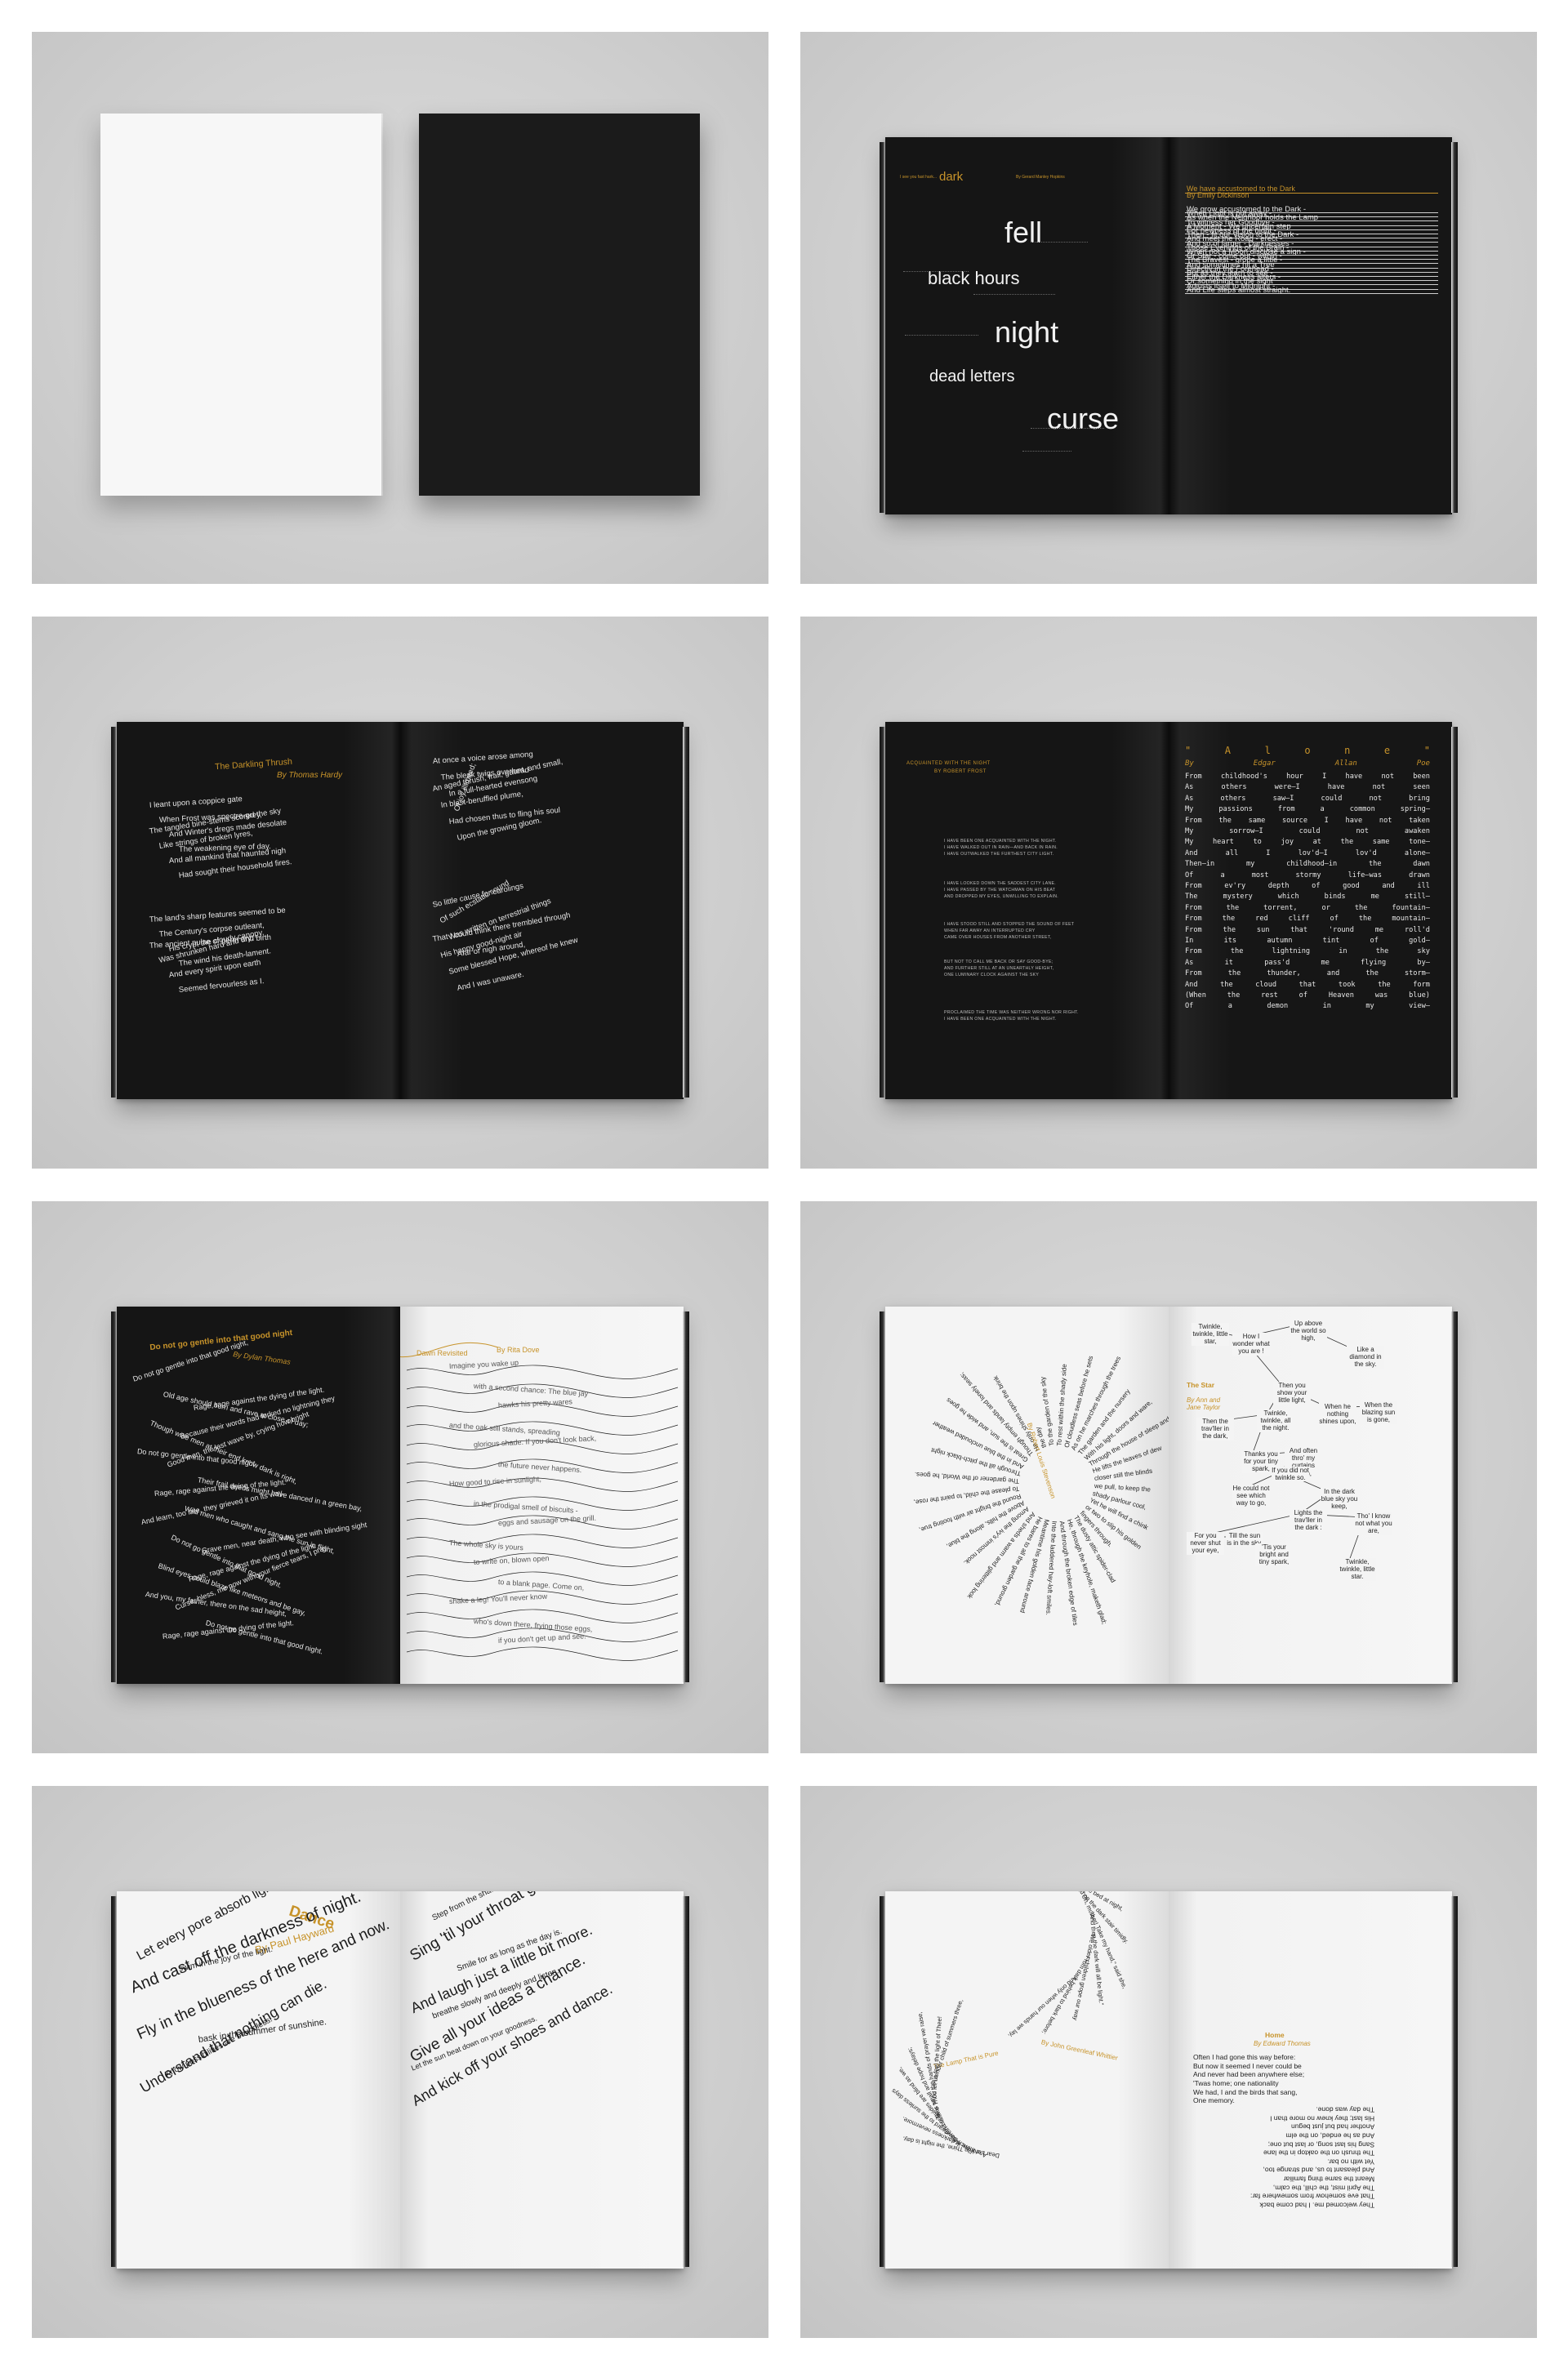 This screenshot has width=1568, height=2369. What do you see at coordinates (1307, 842) in the screenshot?
I see `alone-row: My heart to joy at the same tone—` at bounding box center [1307, 842].